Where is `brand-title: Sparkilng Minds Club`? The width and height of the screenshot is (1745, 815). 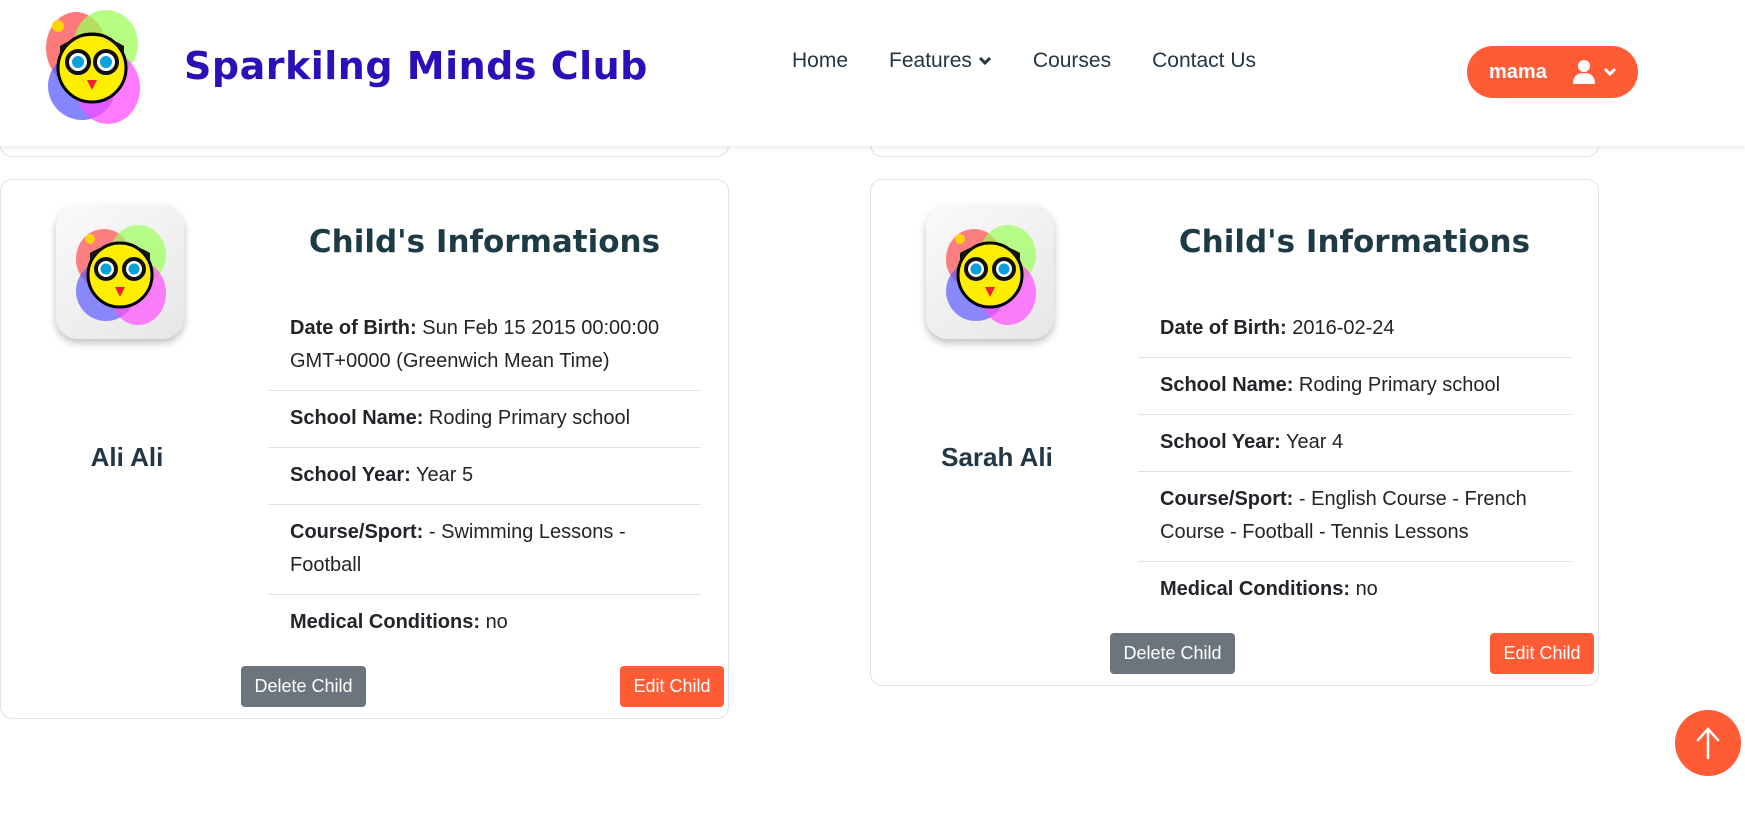
brand-title: Sparkilng Minds Club is located at coordinates (416, 66).